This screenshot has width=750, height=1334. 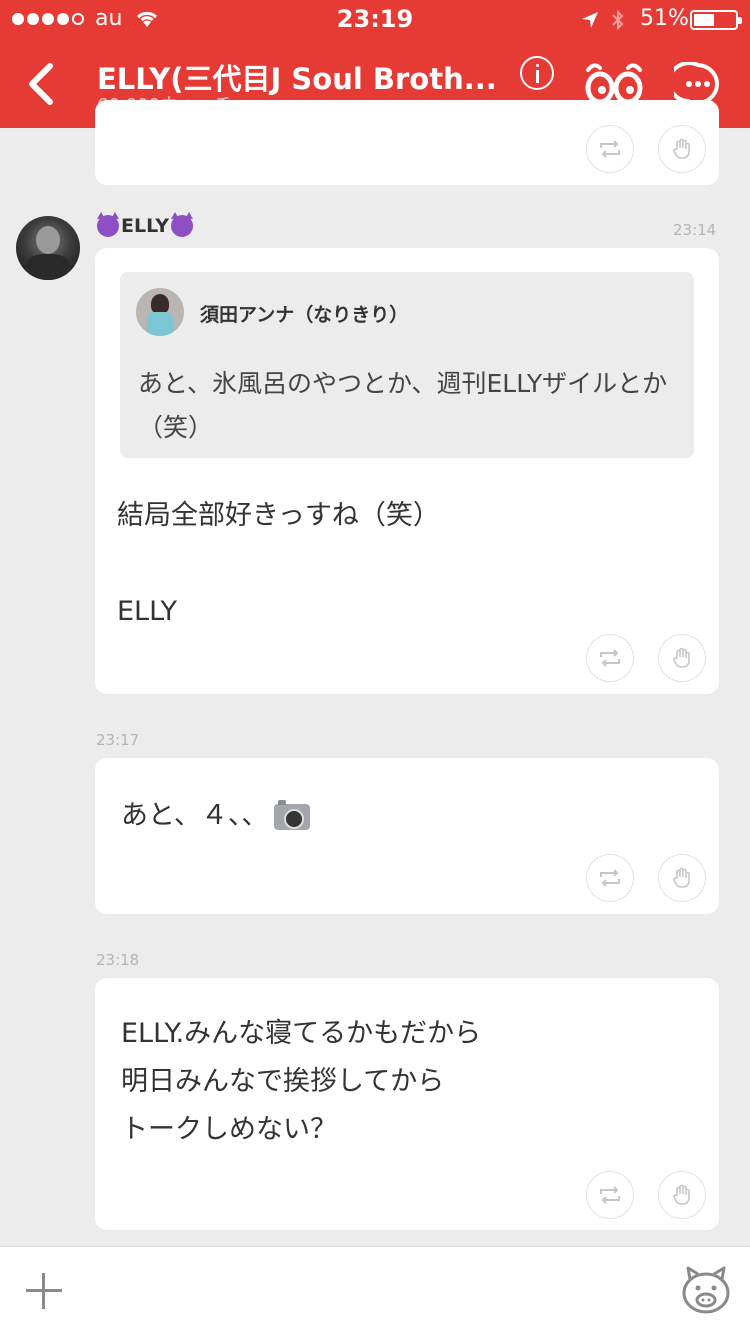 I want to click on quoted-text: あと、氷風呂のやつとか、週刊ELLYザイルとか（笑）, so click(x=403, y=405).